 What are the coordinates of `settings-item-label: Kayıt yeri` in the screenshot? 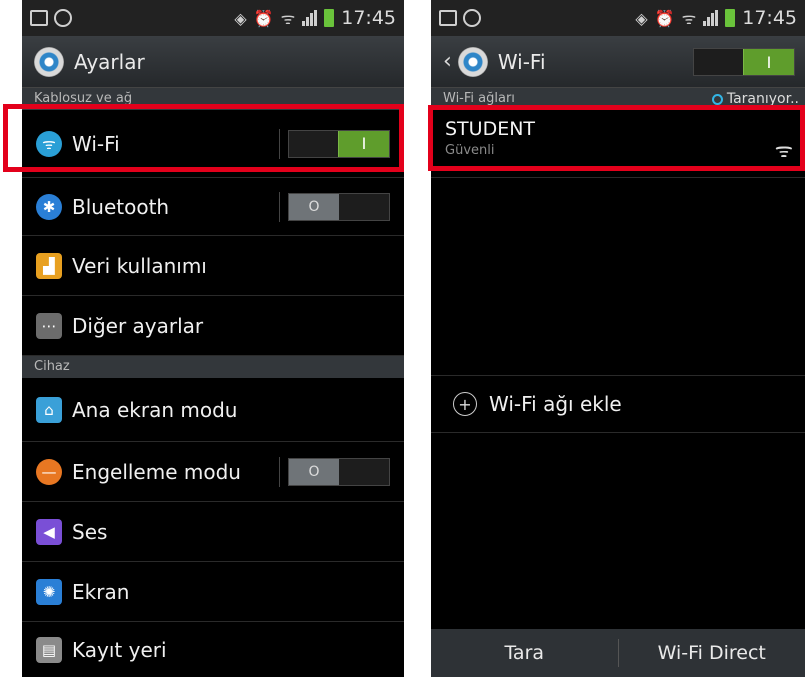 It's located at (119, 649).